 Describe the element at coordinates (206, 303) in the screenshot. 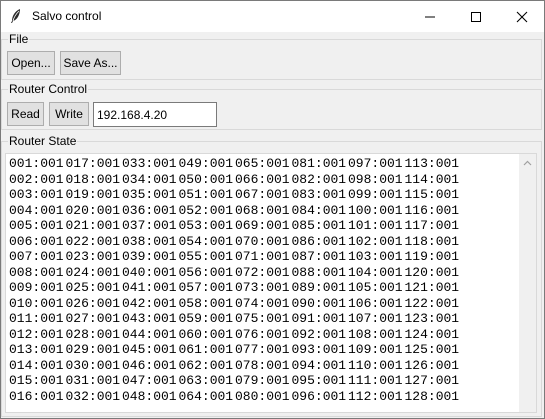

I see `state-cell: 058:001` at that location.